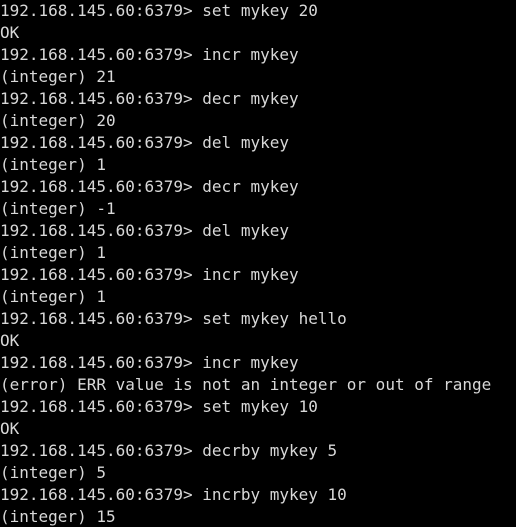  I want to click on terminal-line-prompt: 192.168.145.60:6379> set mykey 10, so click(159, 406).